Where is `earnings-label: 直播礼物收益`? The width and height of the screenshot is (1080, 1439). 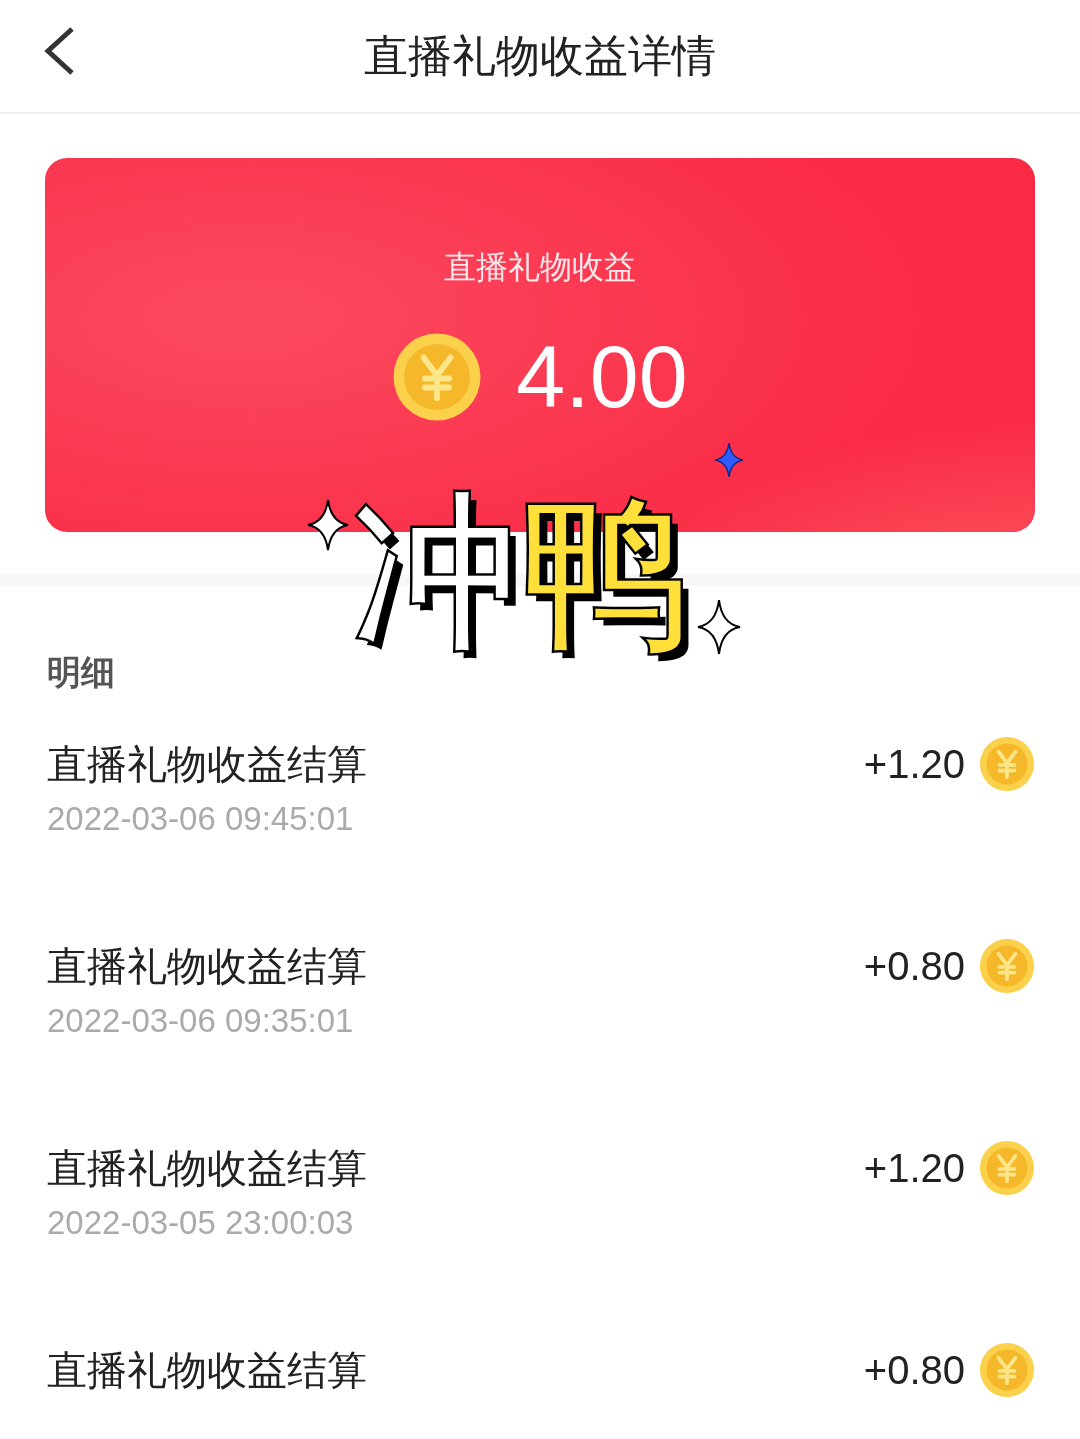
earnings-label: 直播礼物收益 is located at coordinates (540, 267).